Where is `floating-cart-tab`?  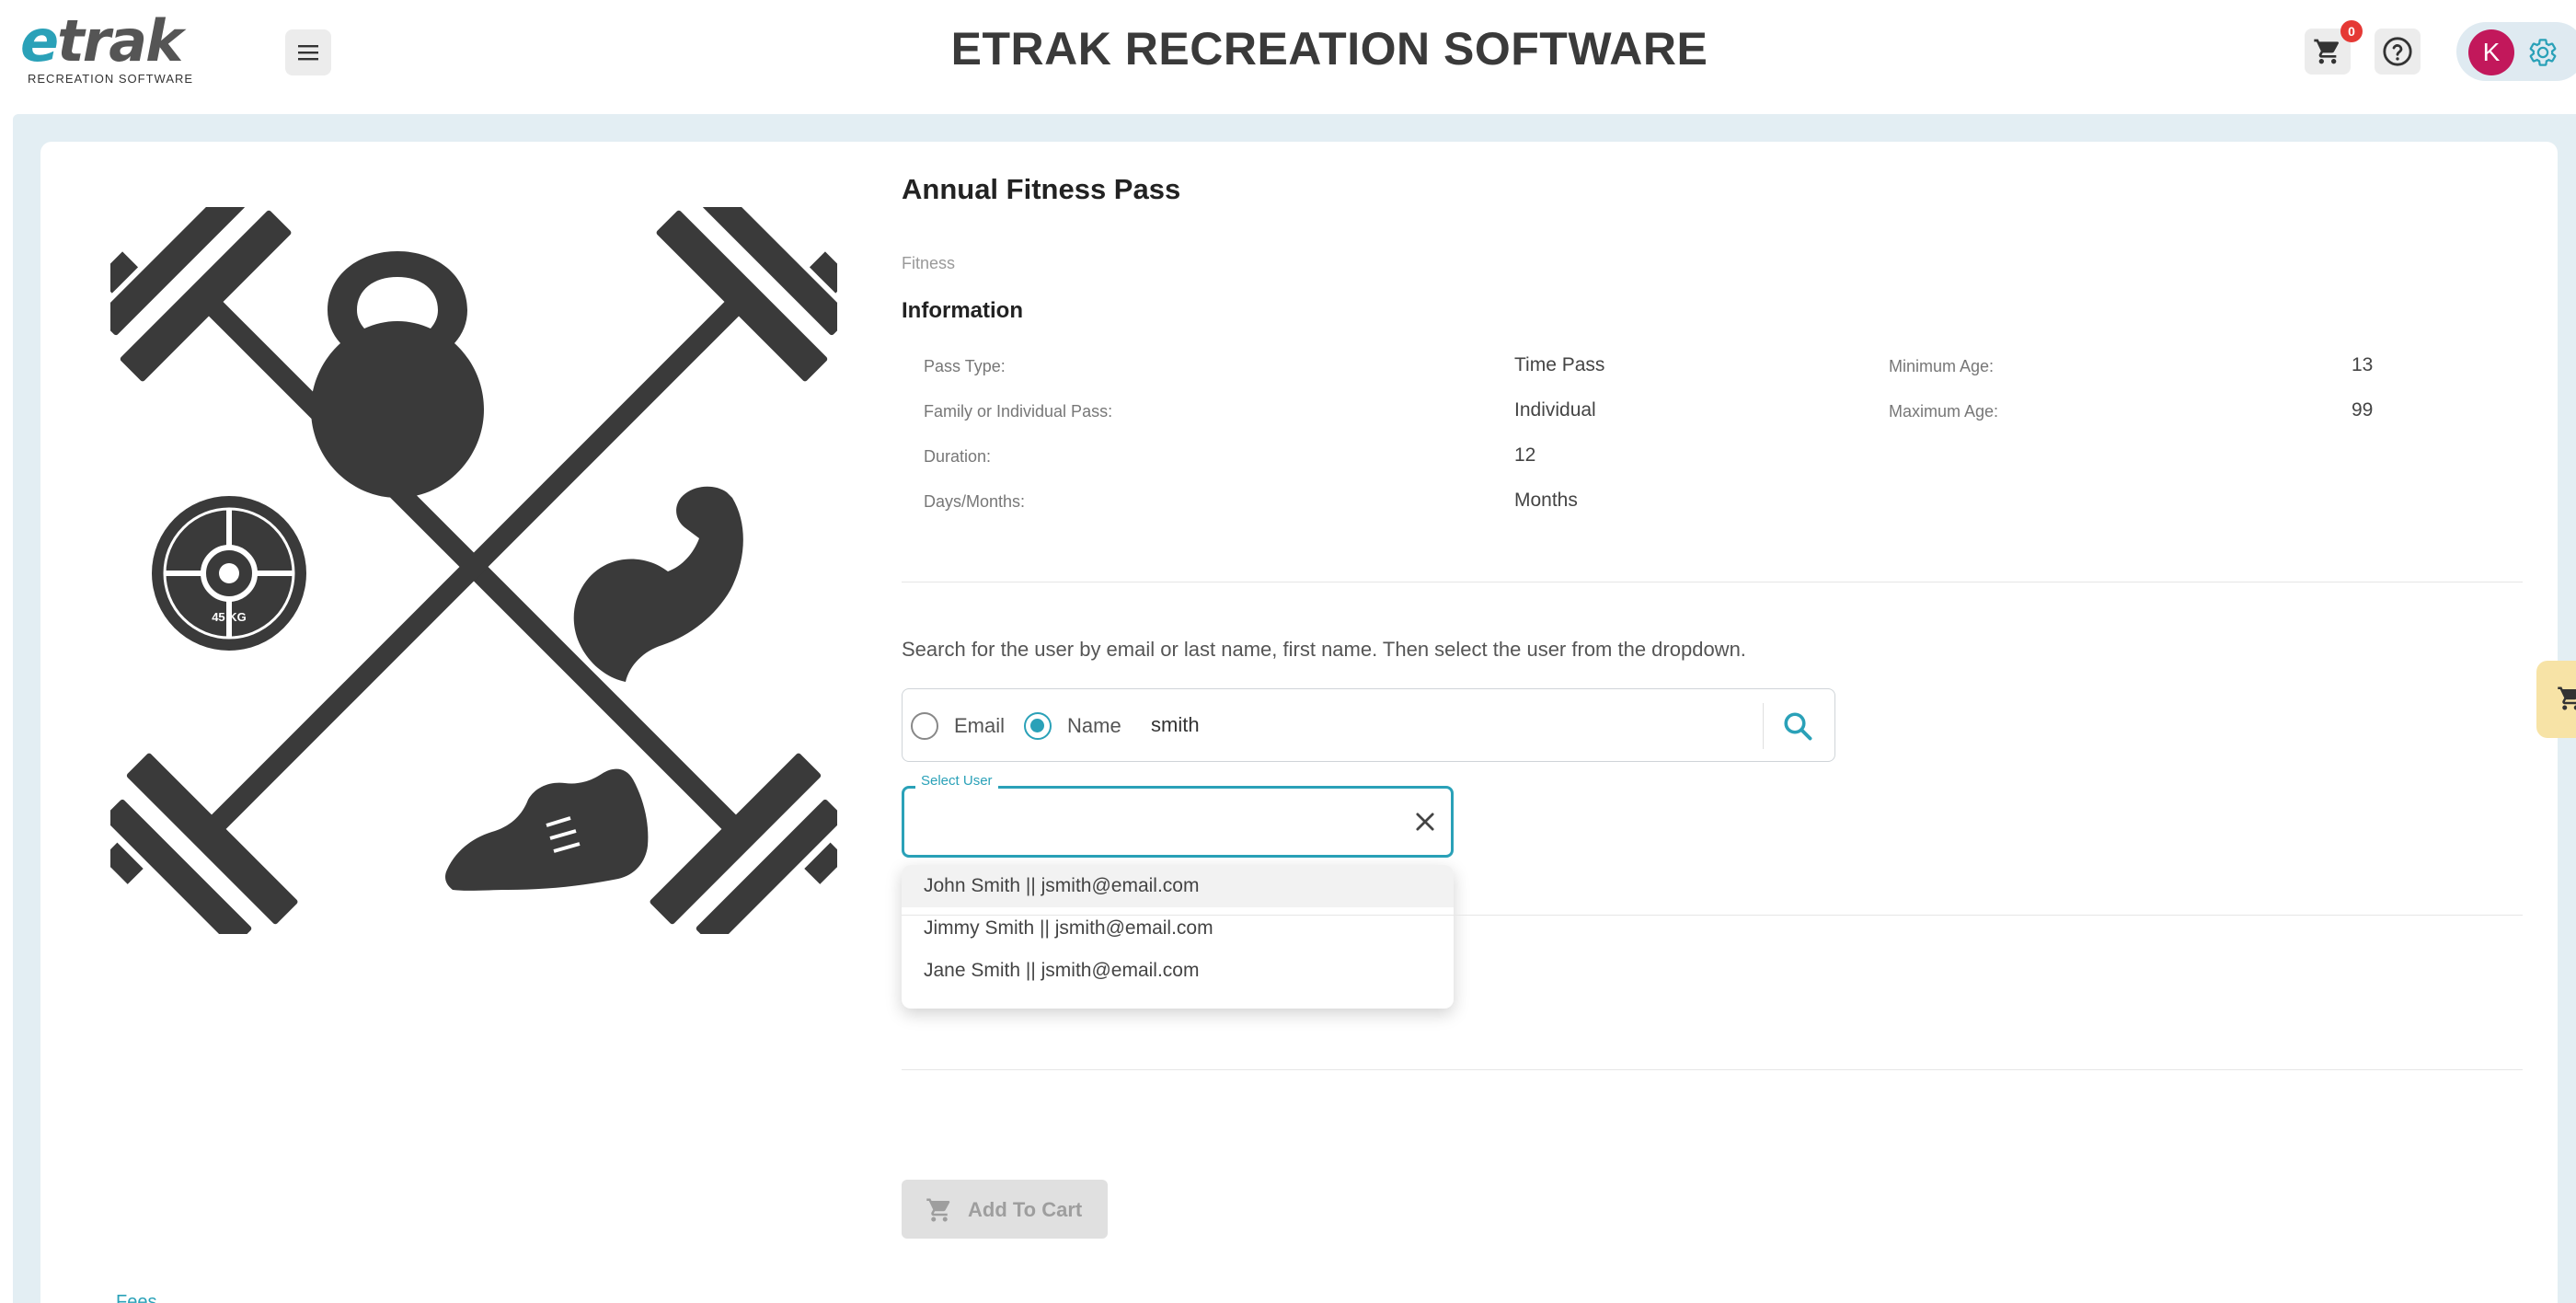 floating-cart-tab is located at coordinates (2556, 700).